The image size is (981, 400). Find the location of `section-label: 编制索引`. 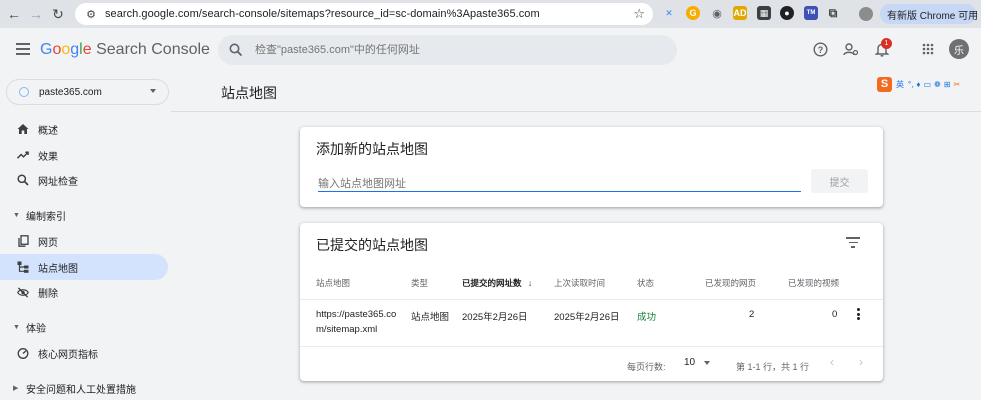

section-label: 编制索引 is located at coordinates (46, 217).